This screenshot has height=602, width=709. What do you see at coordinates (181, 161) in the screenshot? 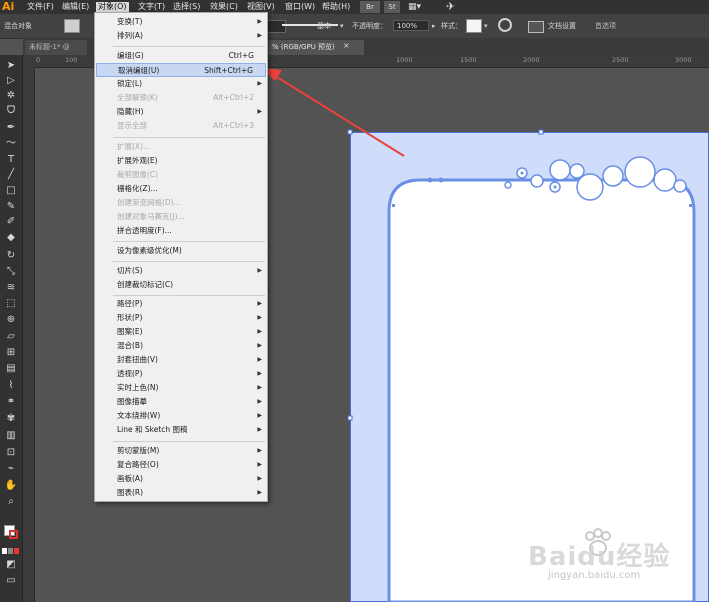
I see `menu-item-expand-appearance: 扩展外观(E)` at bounding box center [181, 161].